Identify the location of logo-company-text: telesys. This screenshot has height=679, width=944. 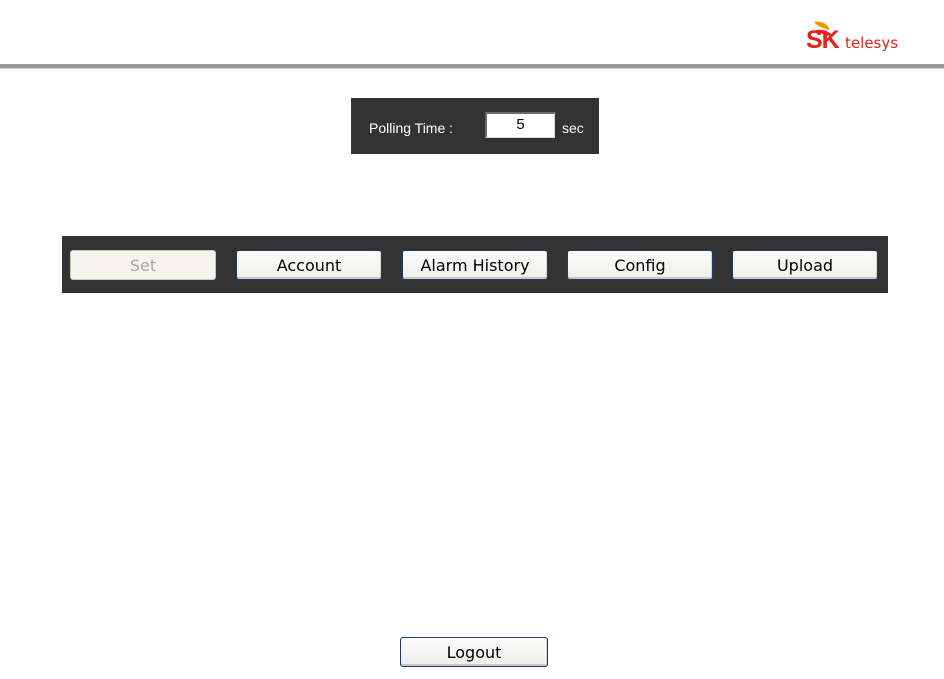
(872, 43).